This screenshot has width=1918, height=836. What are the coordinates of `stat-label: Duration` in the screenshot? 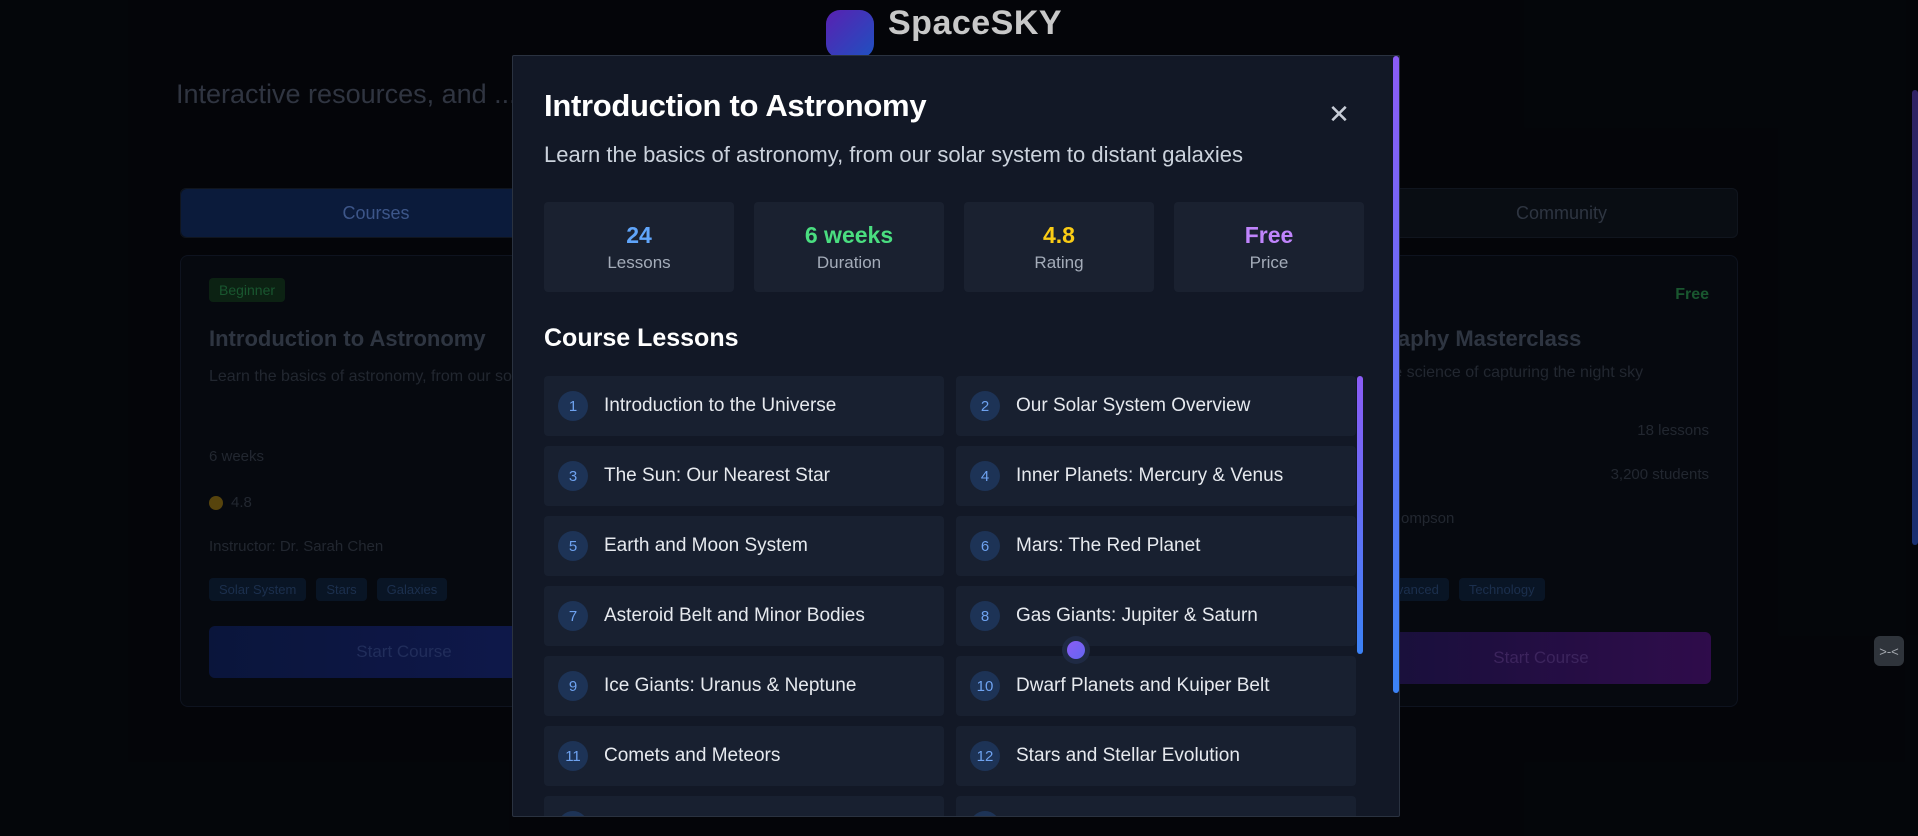 It's located at (849, 262).